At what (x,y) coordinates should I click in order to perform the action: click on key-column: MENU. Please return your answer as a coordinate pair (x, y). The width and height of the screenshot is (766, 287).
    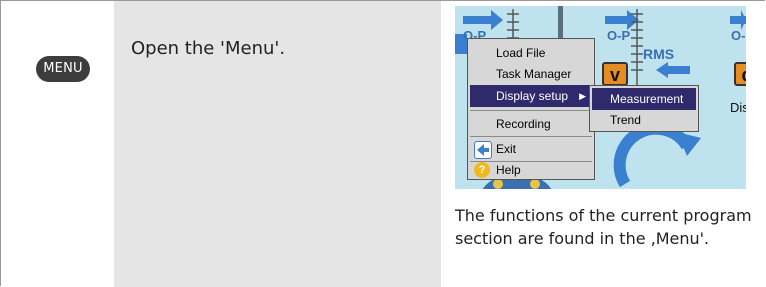
    Looking at the image, I should click on (57, 144).